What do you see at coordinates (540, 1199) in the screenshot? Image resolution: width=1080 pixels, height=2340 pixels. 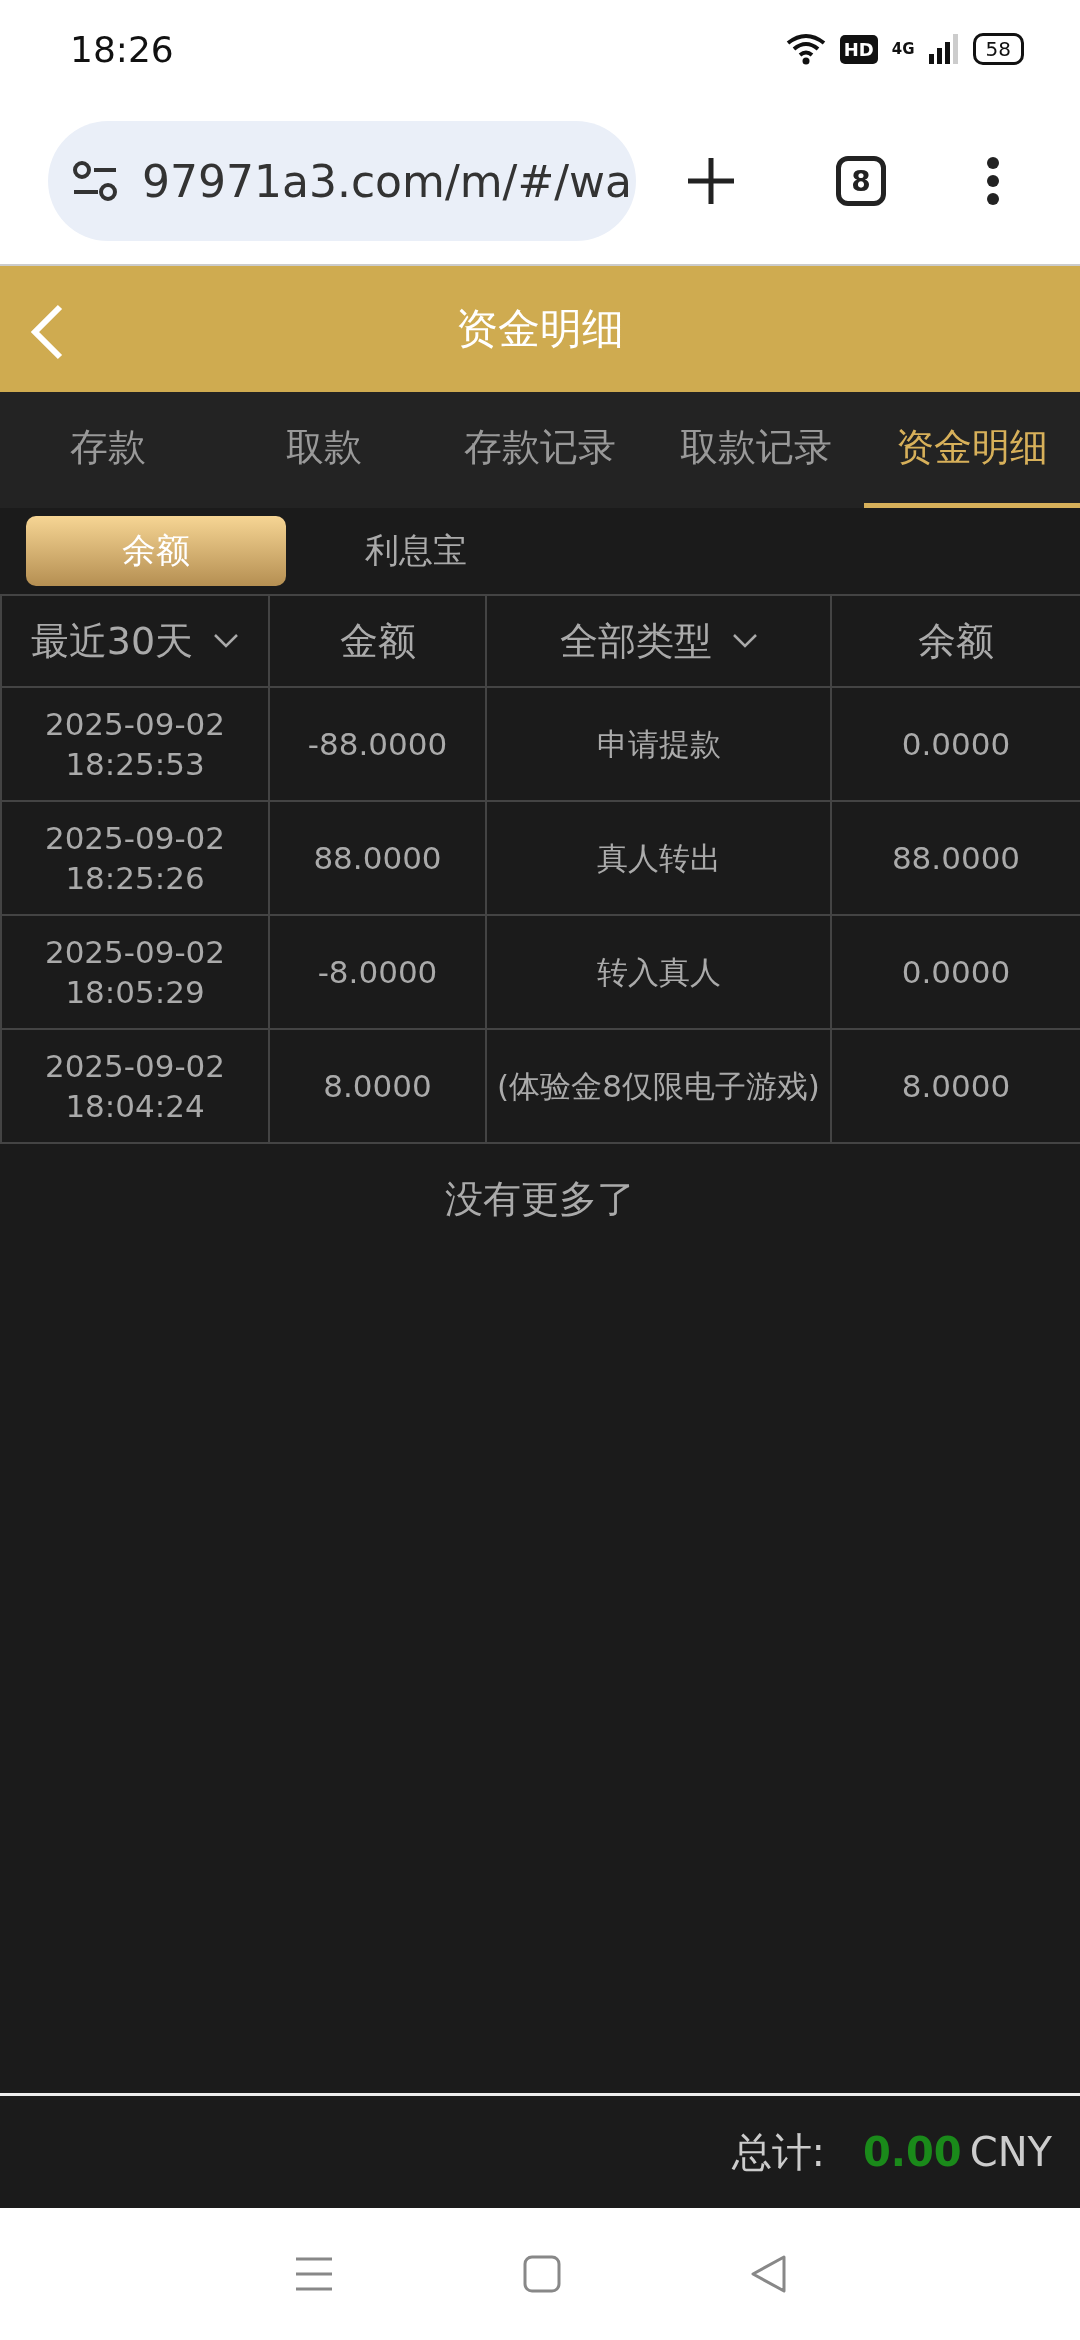 I see `no-more-text: 没有更多了` at bounding box center [540, 1199].